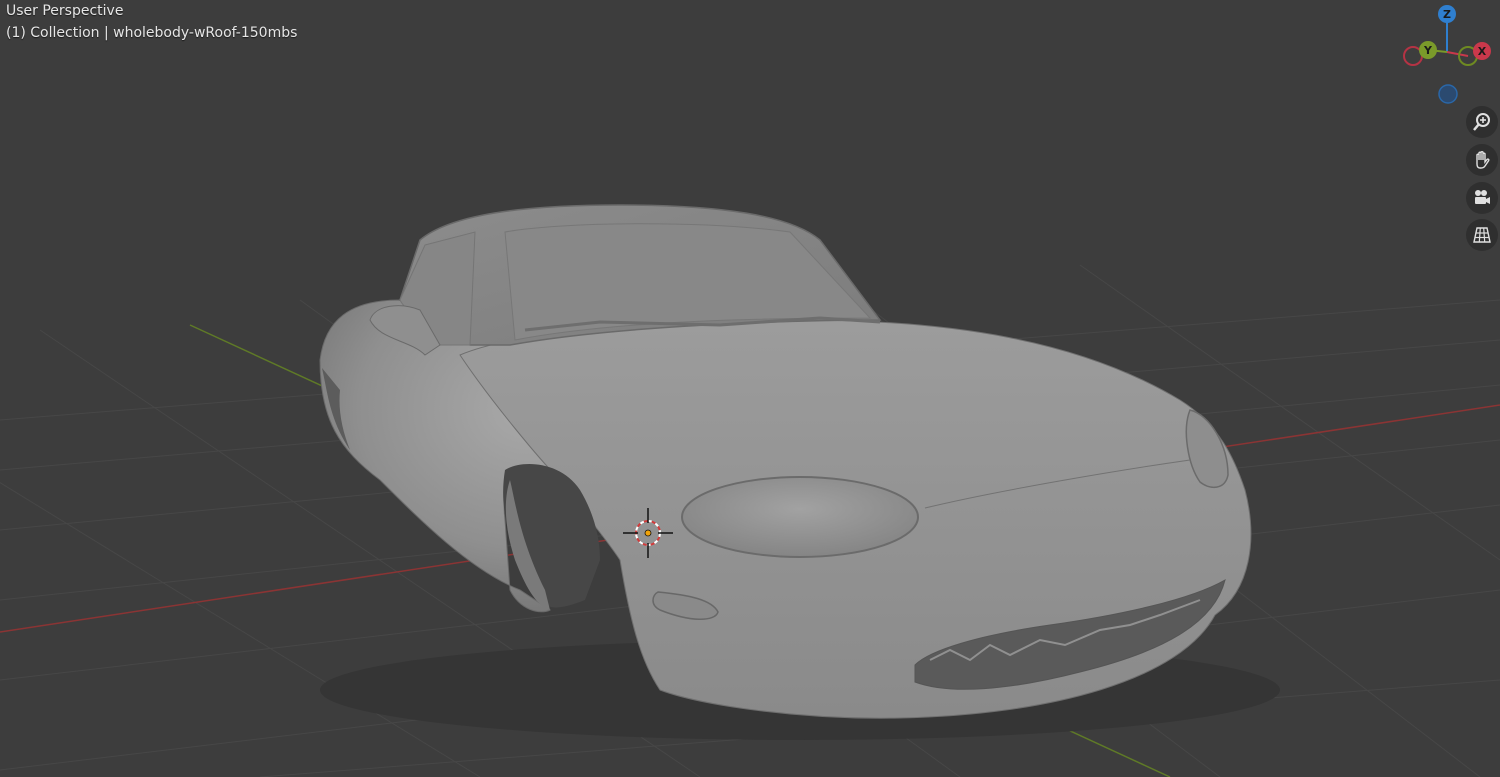 The height and width of the screenshot is (777, 1500). I want to click on collection-object-label: (1) Collection | wholebody-wRoof-150mbs, so click(152, 33).